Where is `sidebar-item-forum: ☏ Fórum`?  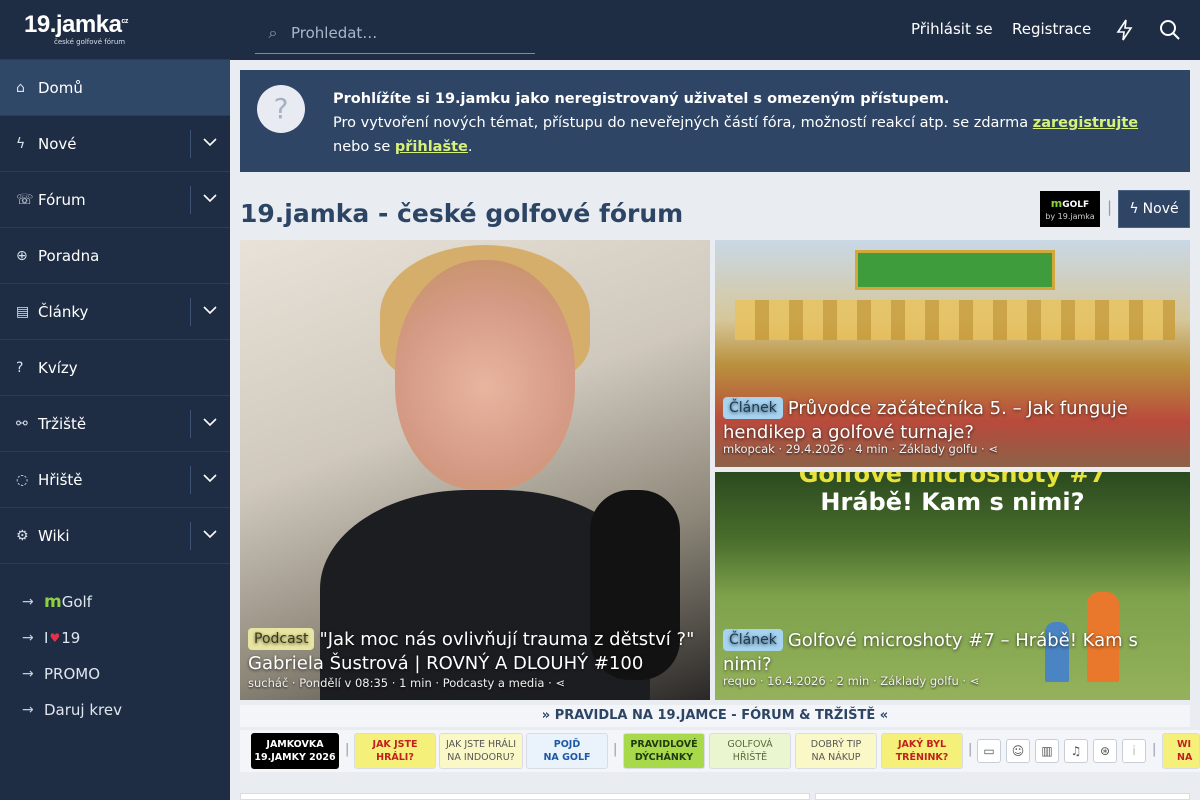 sidebar-item-forum: ☏ Fórum is located at coordinates (115, 200).